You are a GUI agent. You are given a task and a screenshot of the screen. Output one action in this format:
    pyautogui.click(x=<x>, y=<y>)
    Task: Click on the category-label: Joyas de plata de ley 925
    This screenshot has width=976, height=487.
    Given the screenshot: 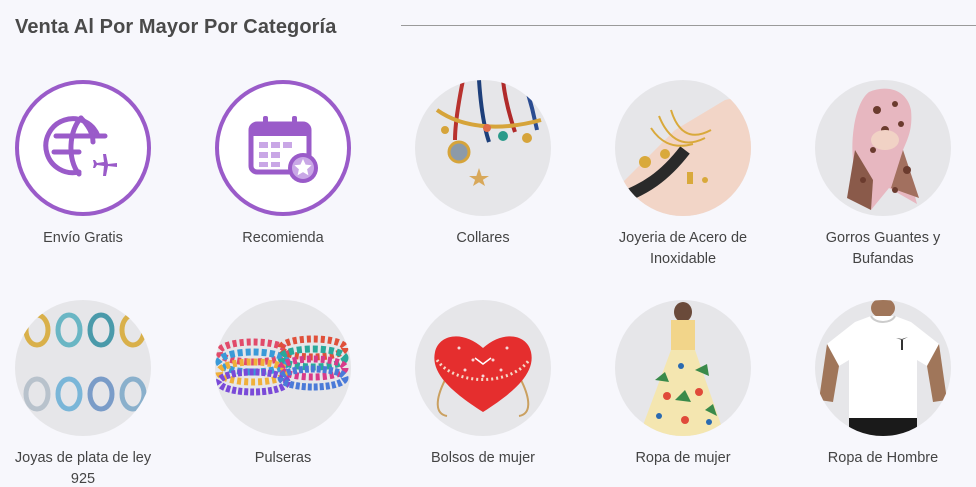 What is the action you would take?
    pyautogui.click(x=83, y=468)
    